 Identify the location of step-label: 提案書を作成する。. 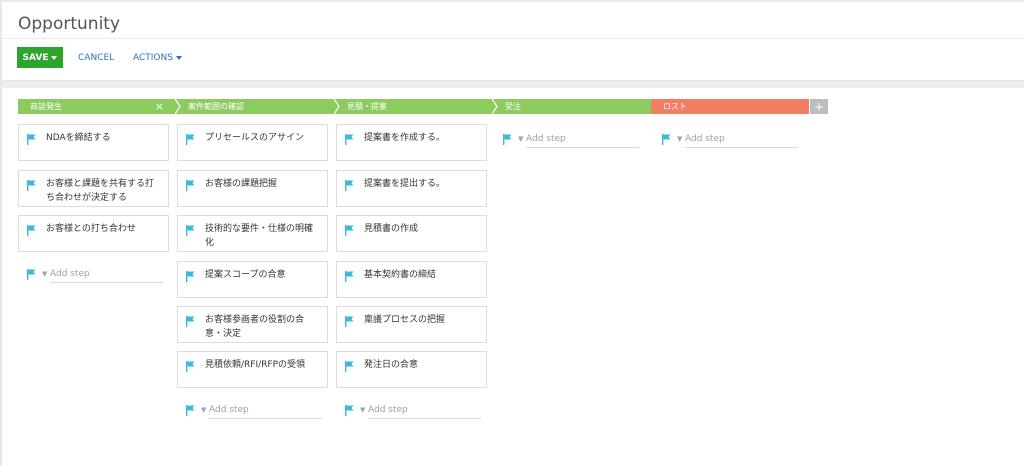
(405, 138).